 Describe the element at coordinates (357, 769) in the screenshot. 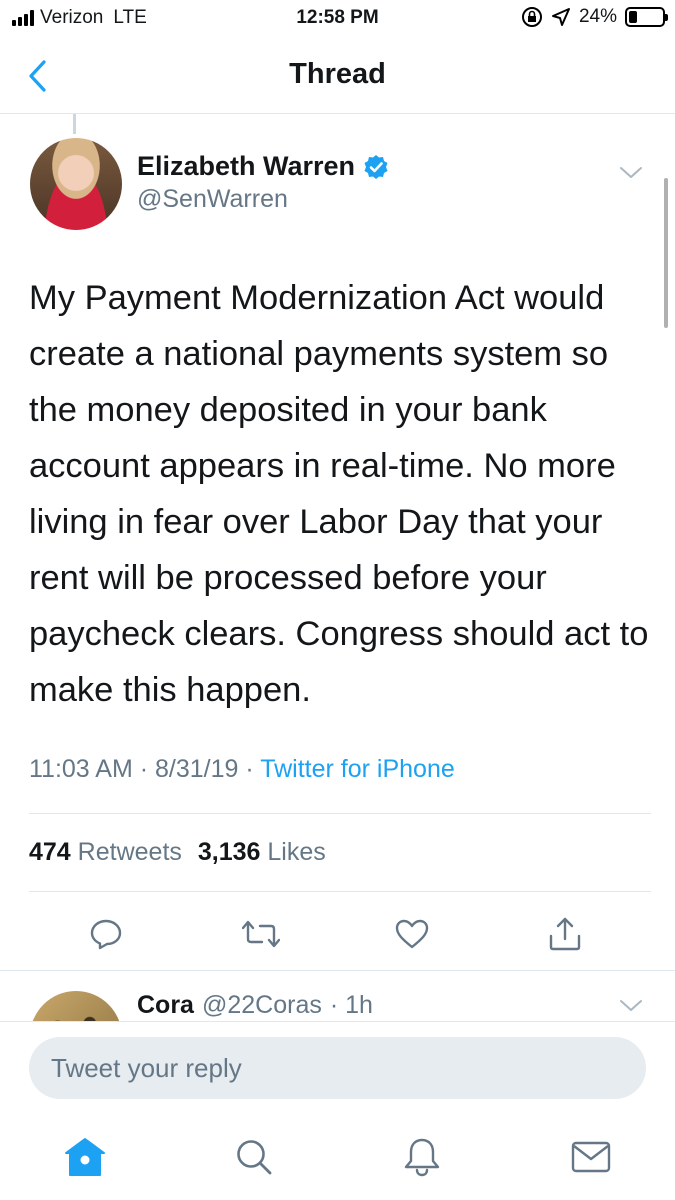

I see `tweet-source-link: Twitter for iPhone` at that location.